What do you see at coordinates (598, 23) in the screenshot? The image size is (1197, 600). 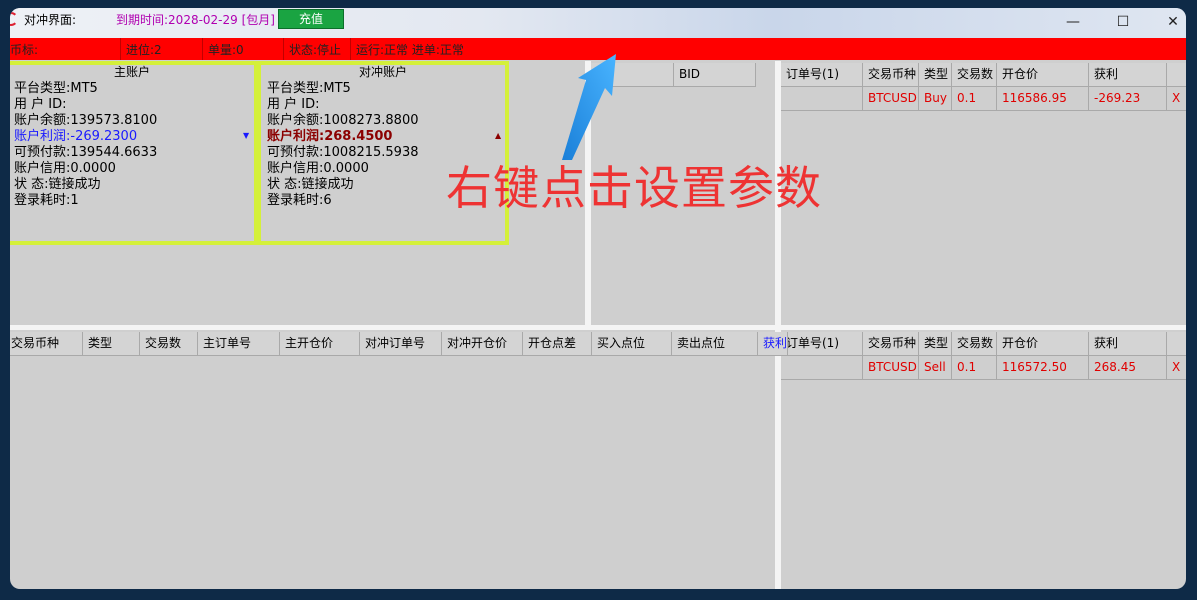 I see `title-bar: 对冲界面: 到期时间:2028-02-29 [包月] 充值 — ☐ ✕` at bounding box center [598, 23].